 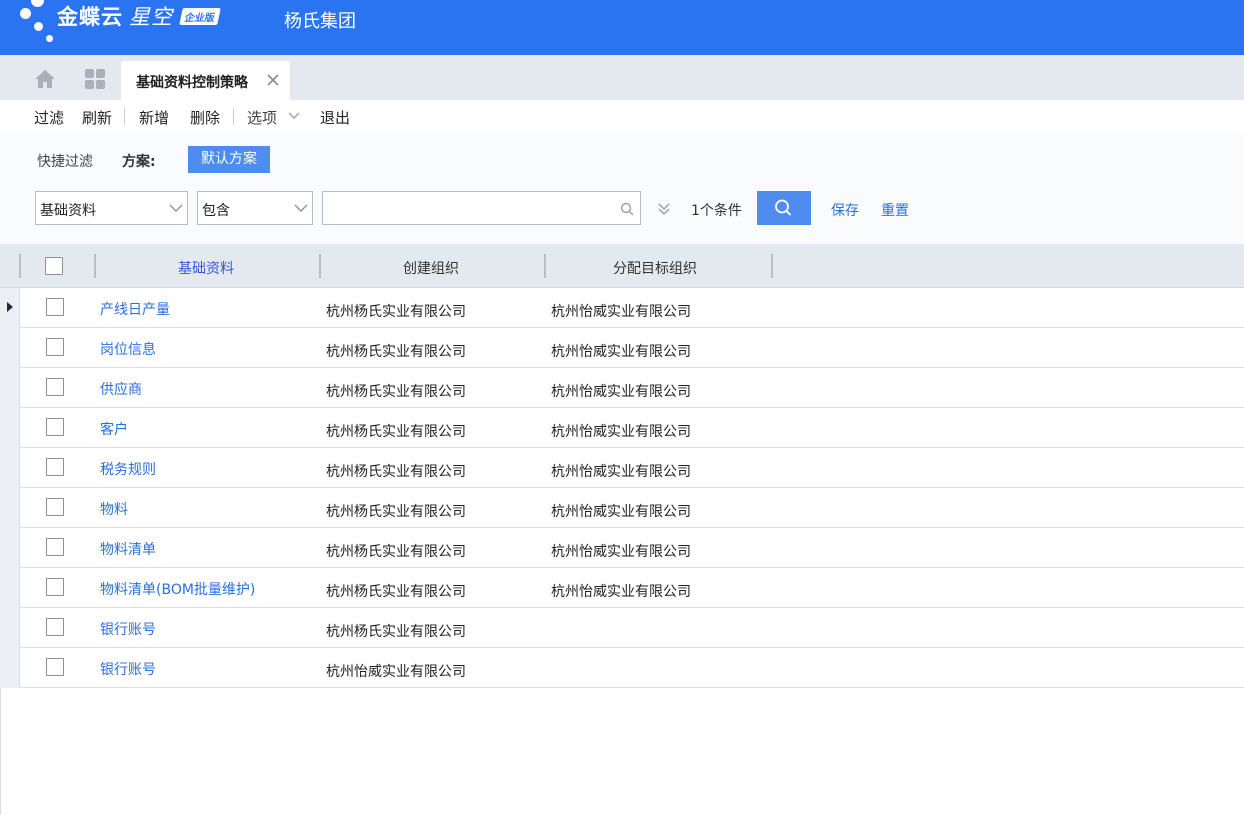 I want to click on table-row: 物料清单 杭州杨氏实业有限公司 杭州怡威实业有限公司, so click(x=622, y=548).